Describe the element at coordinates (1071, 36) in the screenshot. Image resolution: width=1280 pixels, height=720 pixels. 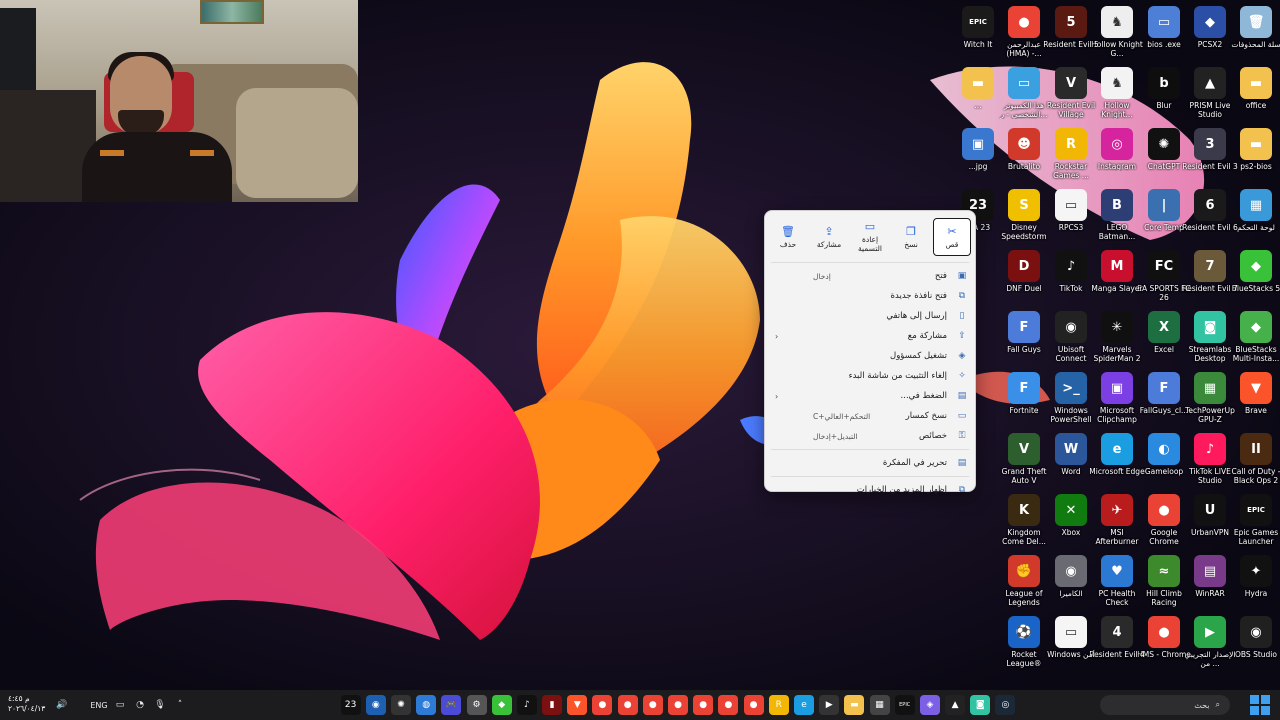
I see `desktop-icon: 5 Resident Evil 5` at that location.